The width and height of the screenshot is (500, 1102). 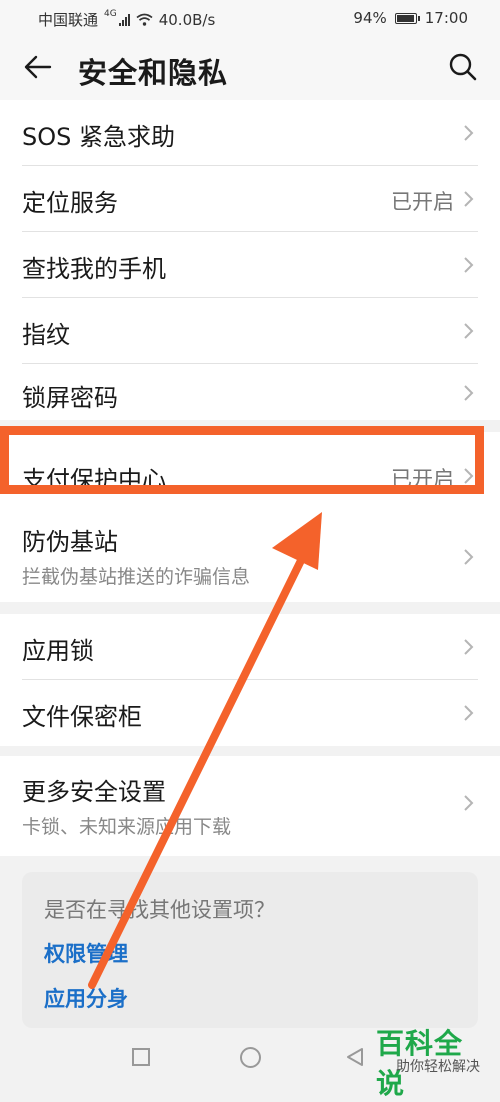 What do you see at coordinates (82, 717) in the screenshot?
I see `item-label: 文件保密柜` at bounding box center [82, 717].